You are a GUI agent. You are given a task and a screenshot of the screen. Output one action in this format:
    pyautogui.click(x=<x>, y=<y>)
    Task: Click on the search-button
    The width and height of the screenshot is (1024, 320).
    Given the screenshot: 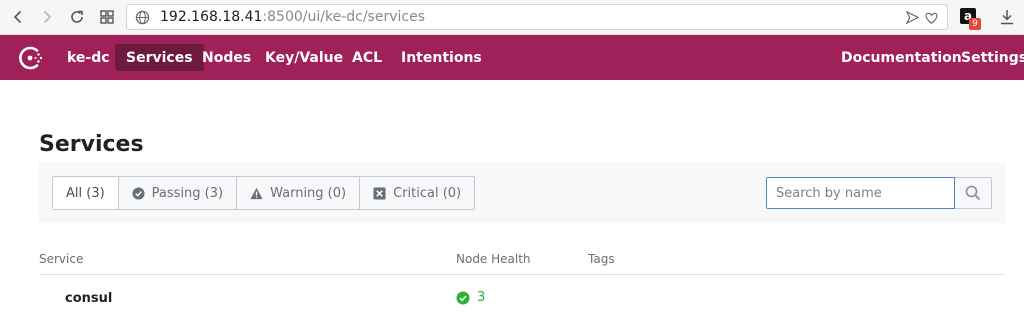 What is the action you would take?
    pyautogui.click(x=973, y=193)
    